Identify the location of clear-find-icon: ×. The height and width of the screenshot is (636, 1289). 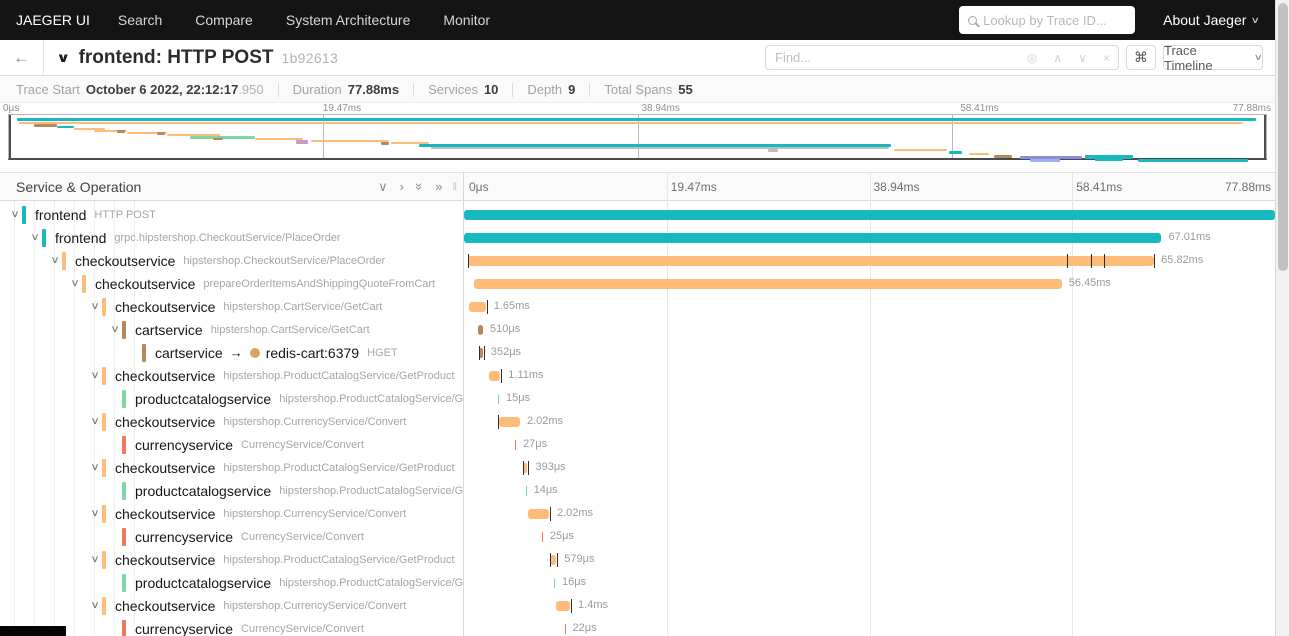
(1106, 58).